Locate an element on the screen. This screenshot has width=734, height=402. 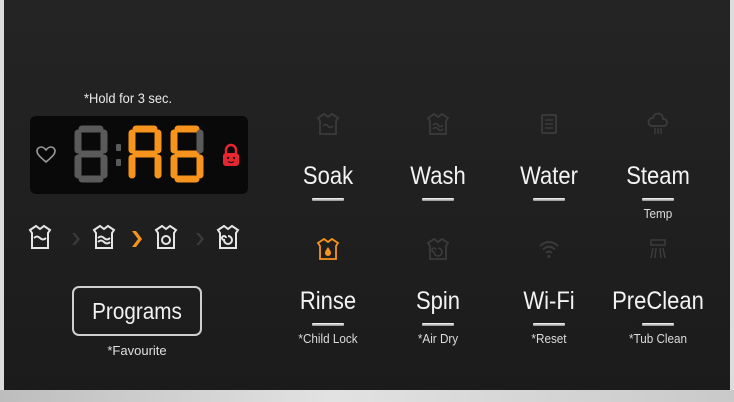
rinse-button: Rinse *Child Lock is located at coordinates (328, 291).